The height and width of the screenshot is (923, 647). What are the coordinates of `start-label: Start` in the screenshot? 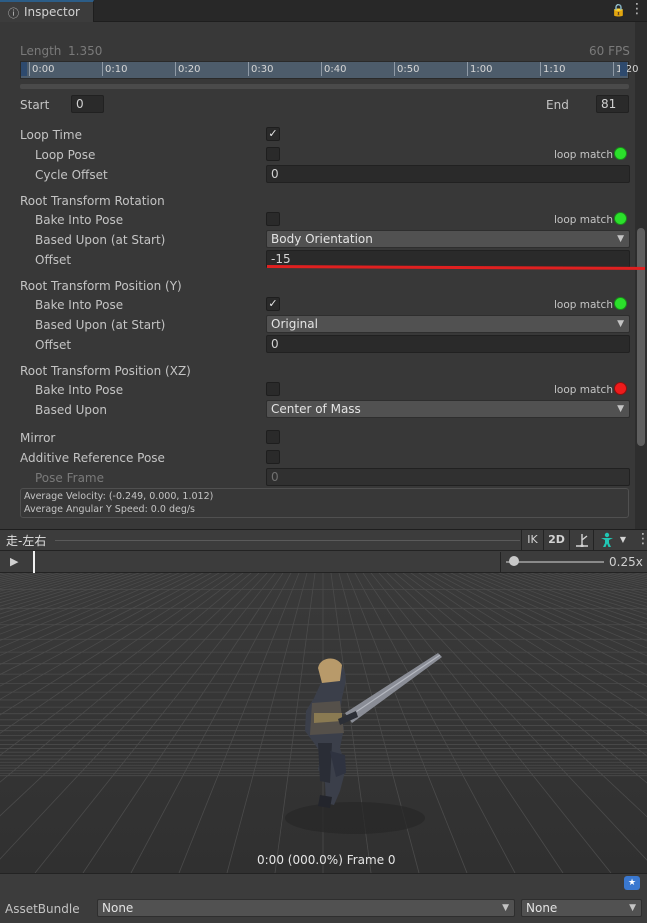 It's located at (35, 105).